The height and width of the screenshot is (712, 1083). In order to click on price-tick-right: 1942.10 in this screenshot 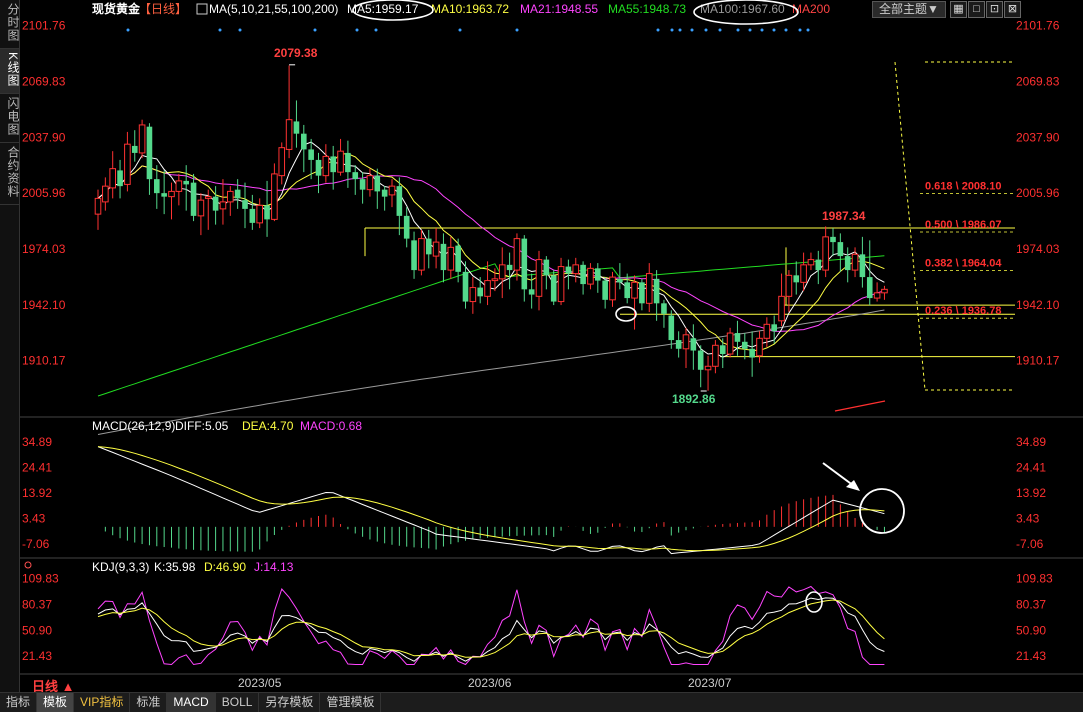, I will do `click(1038, 305)`.